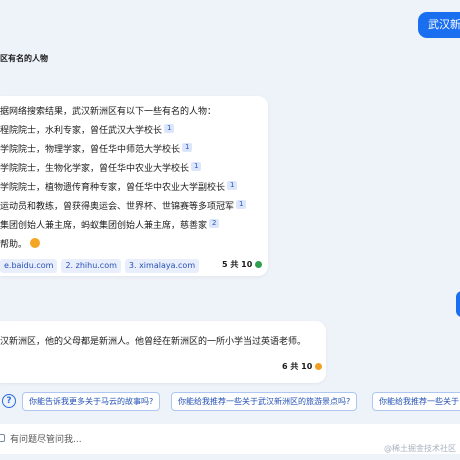 Image resolution: width=460 pixels, height=460 pixels. I want to click on search-query-label: 区有名的人物, so click(24, 58).